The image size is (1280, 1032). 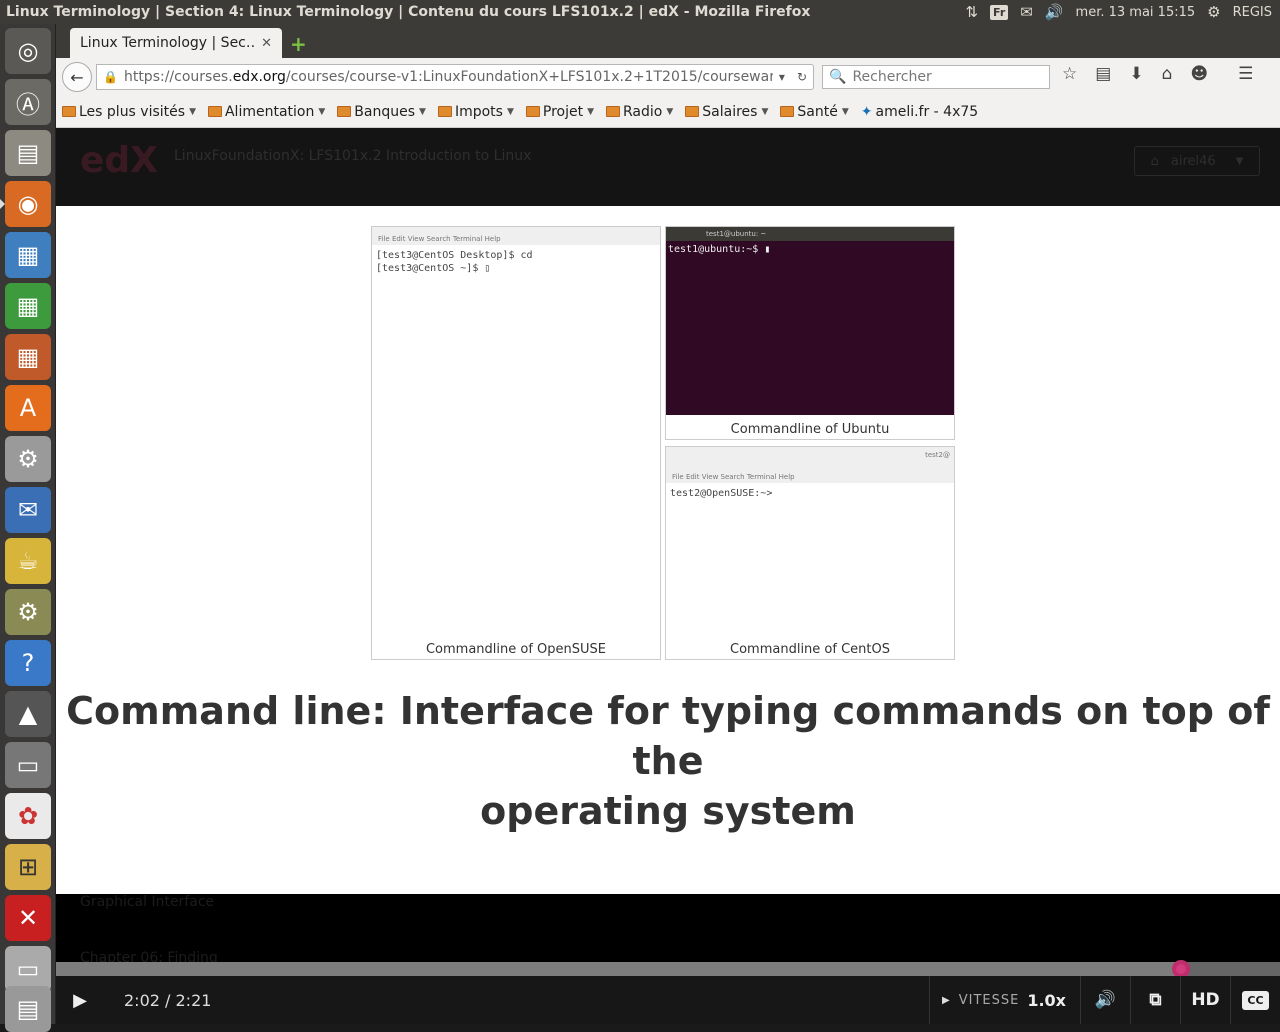 I want to click on thunderbird-icon: ✉, so click(x=28, y=510).